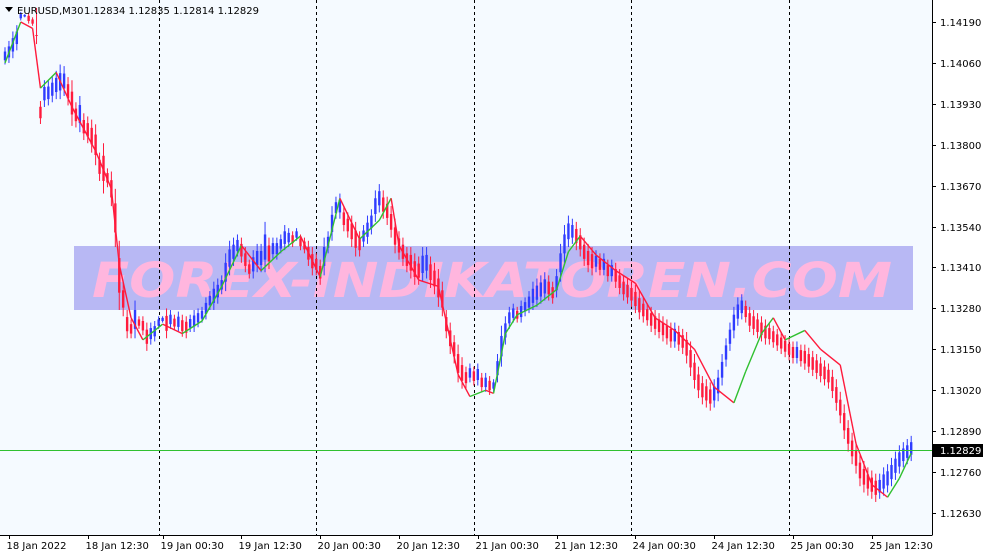 This screenshot has width=987, height=555. What do you see at coordinates (492, 281) in the screenshot?
I see `watermark-text: FOREX-INDIKATOREN.COM` at bounding box center [492, 281].